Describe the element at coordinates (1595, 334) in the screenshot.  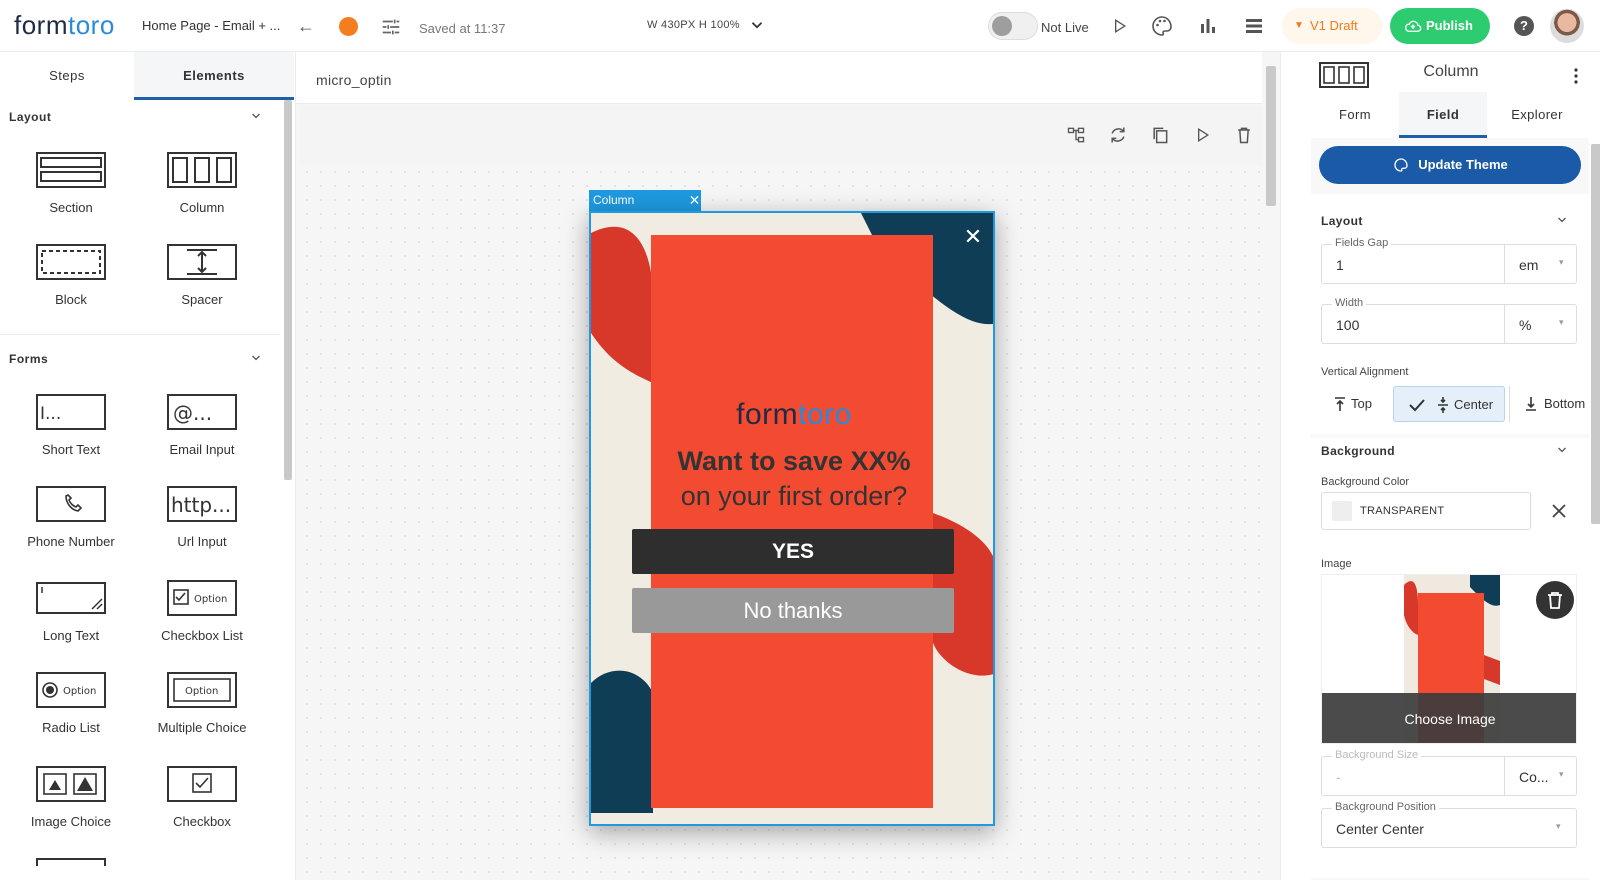
I see `panel-scrollbar` at that location.